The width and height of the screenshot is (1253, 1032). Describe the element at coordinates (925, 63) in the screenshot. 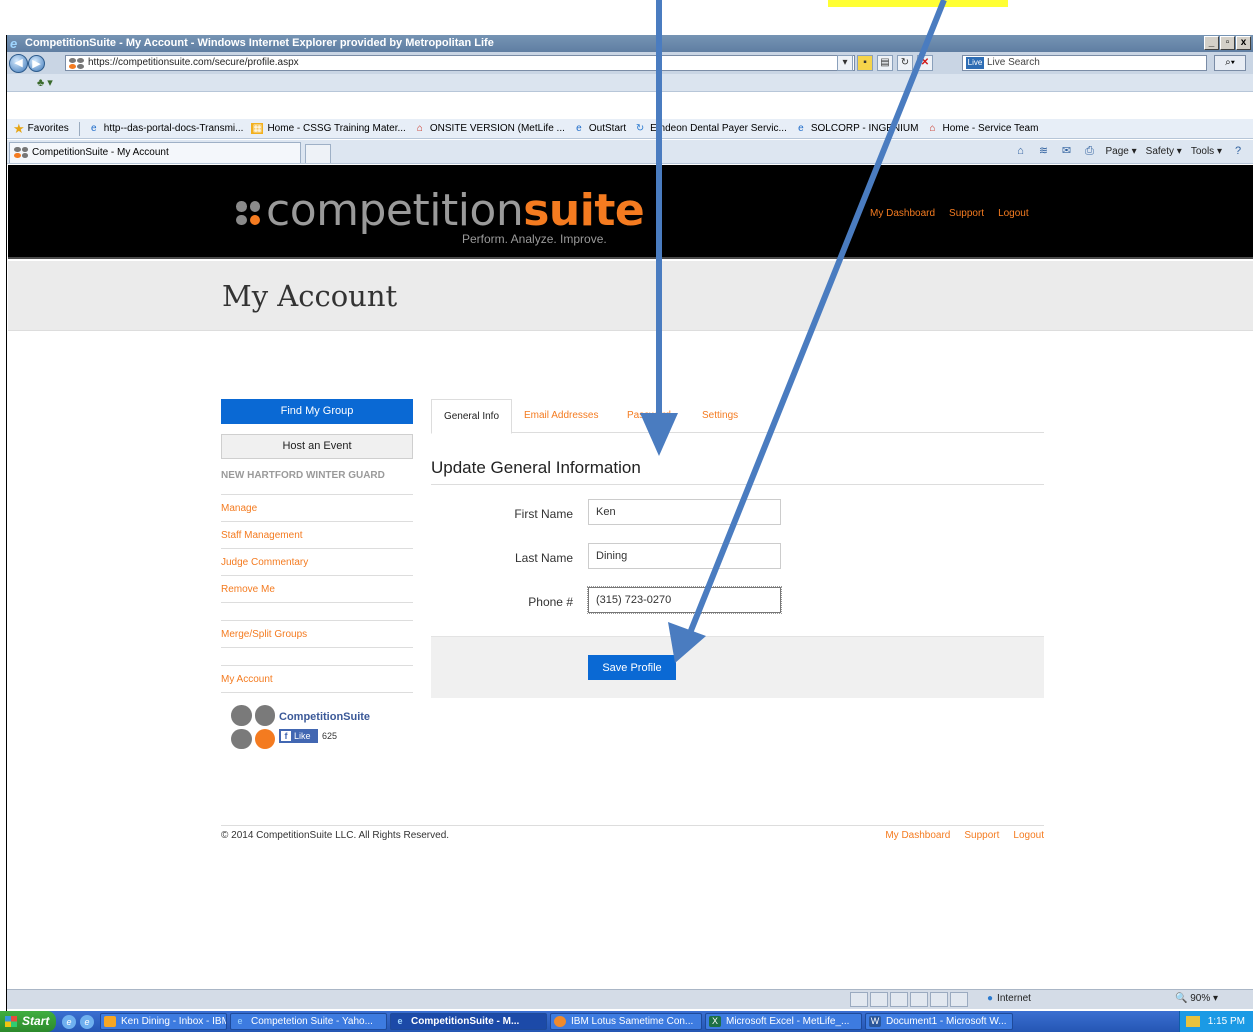

I see `stop-icon: ✕` at that location.